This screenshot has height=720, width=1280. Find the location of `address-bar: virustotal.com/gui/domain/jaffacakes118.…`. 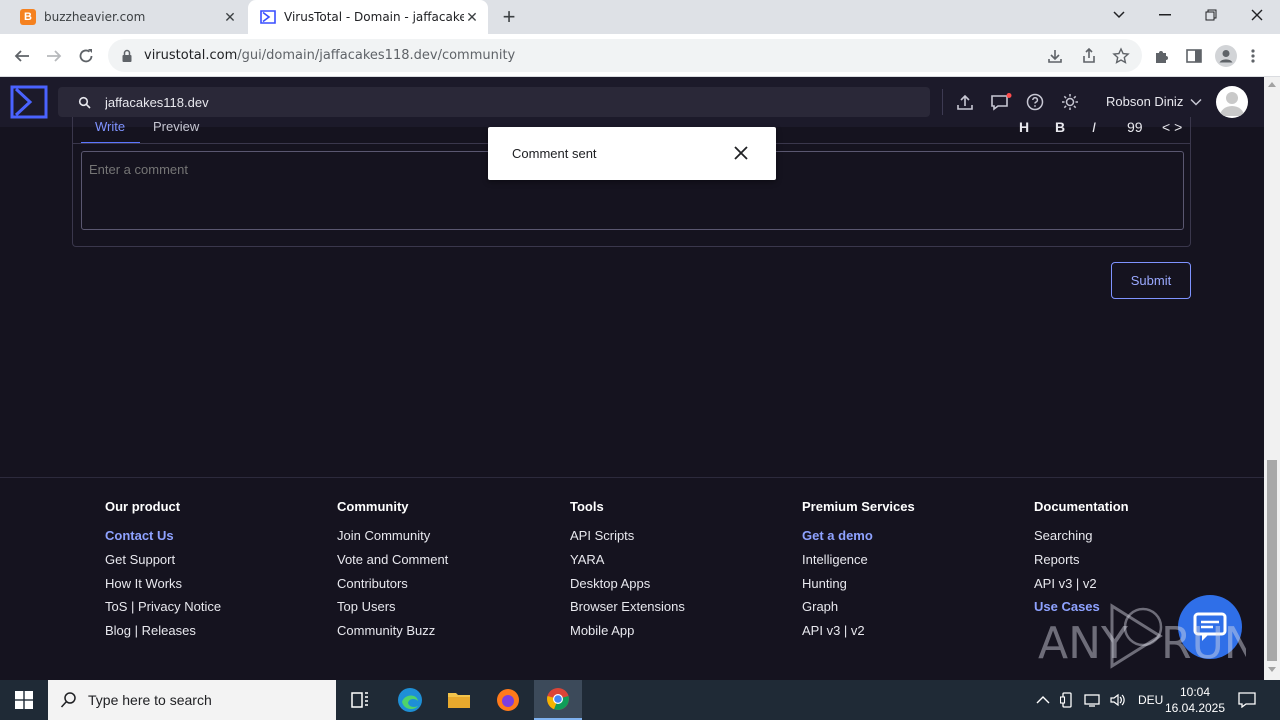

address-bar: virustotal.com/gui/domain/jaffacakes118.… is located at coordinates (625, 55).